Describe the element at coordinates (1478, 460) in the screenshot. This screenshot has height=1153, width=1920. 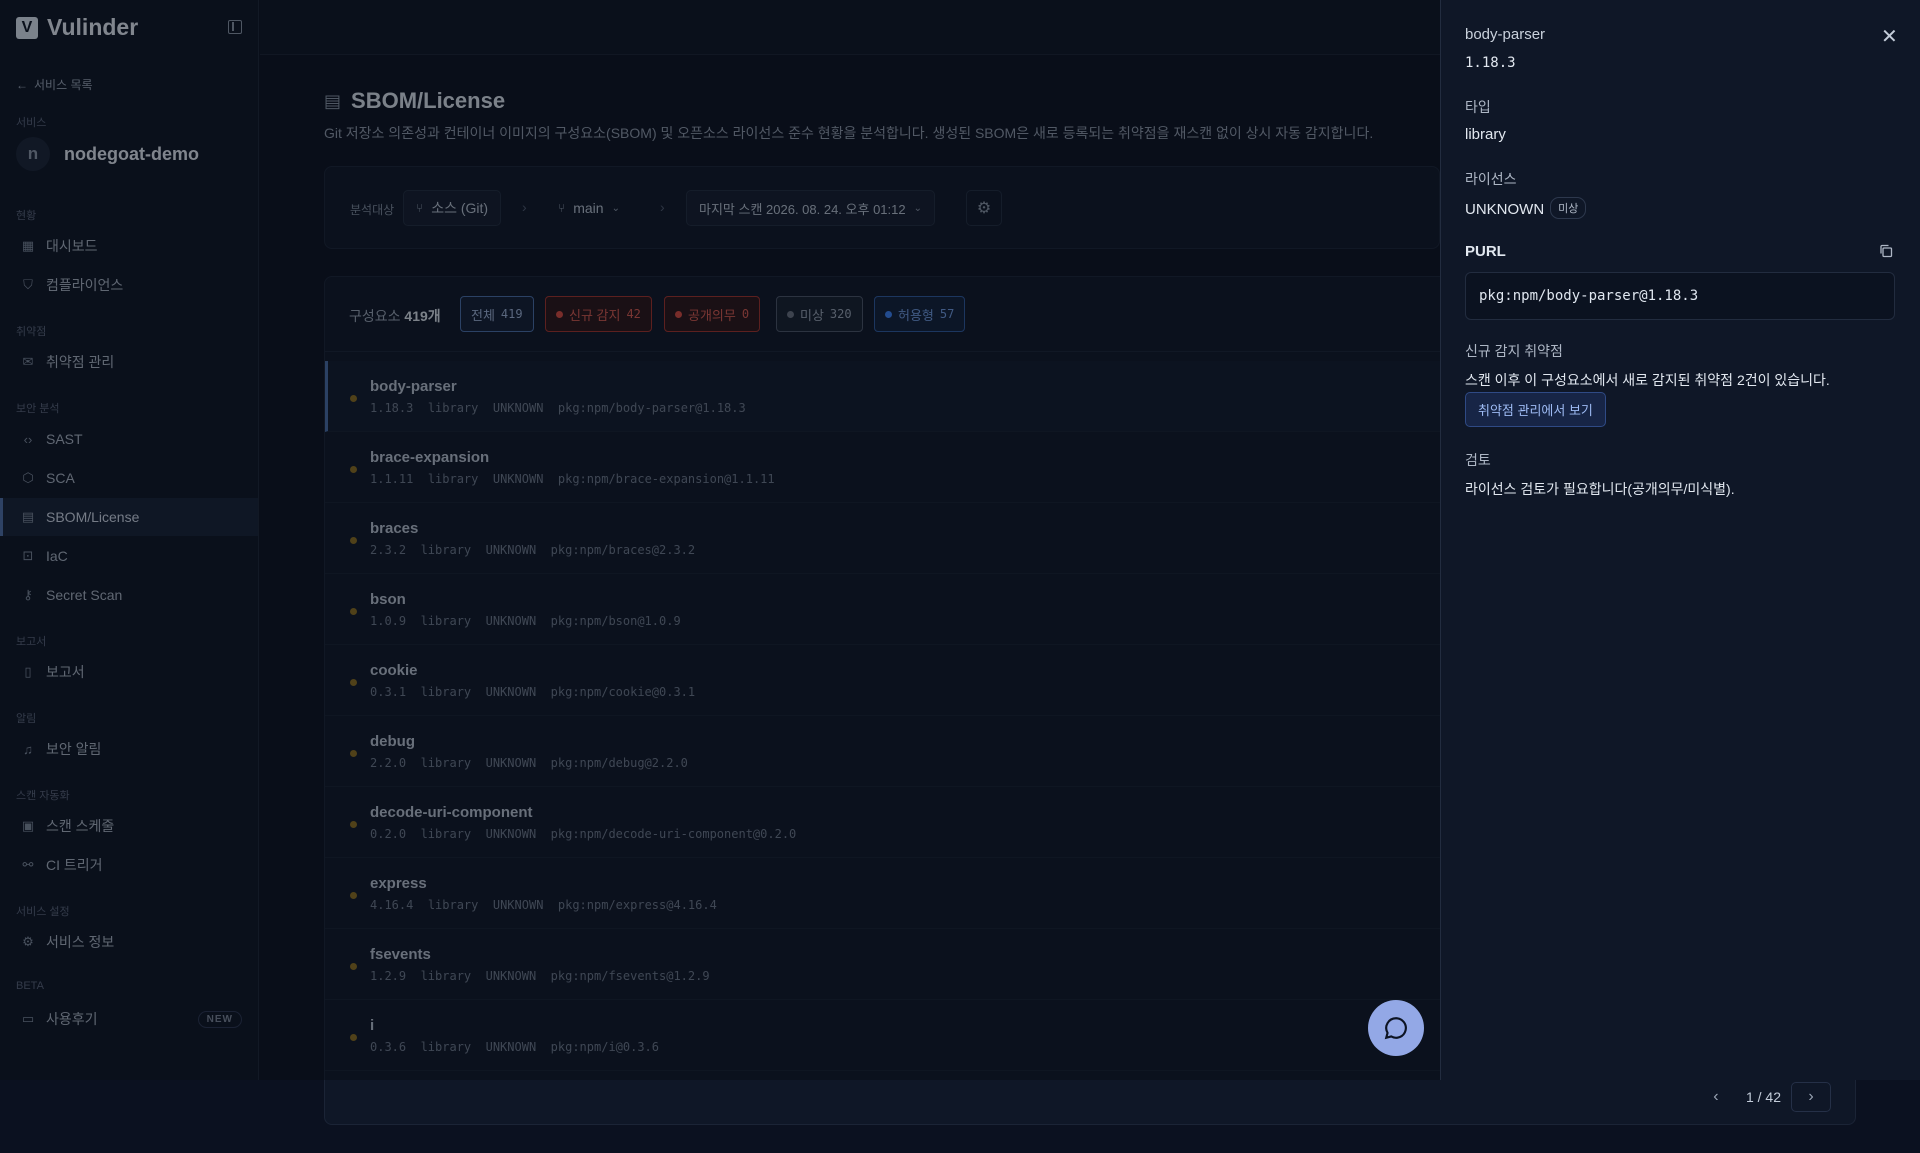
I see `detail-review-label: 검토` at that location.